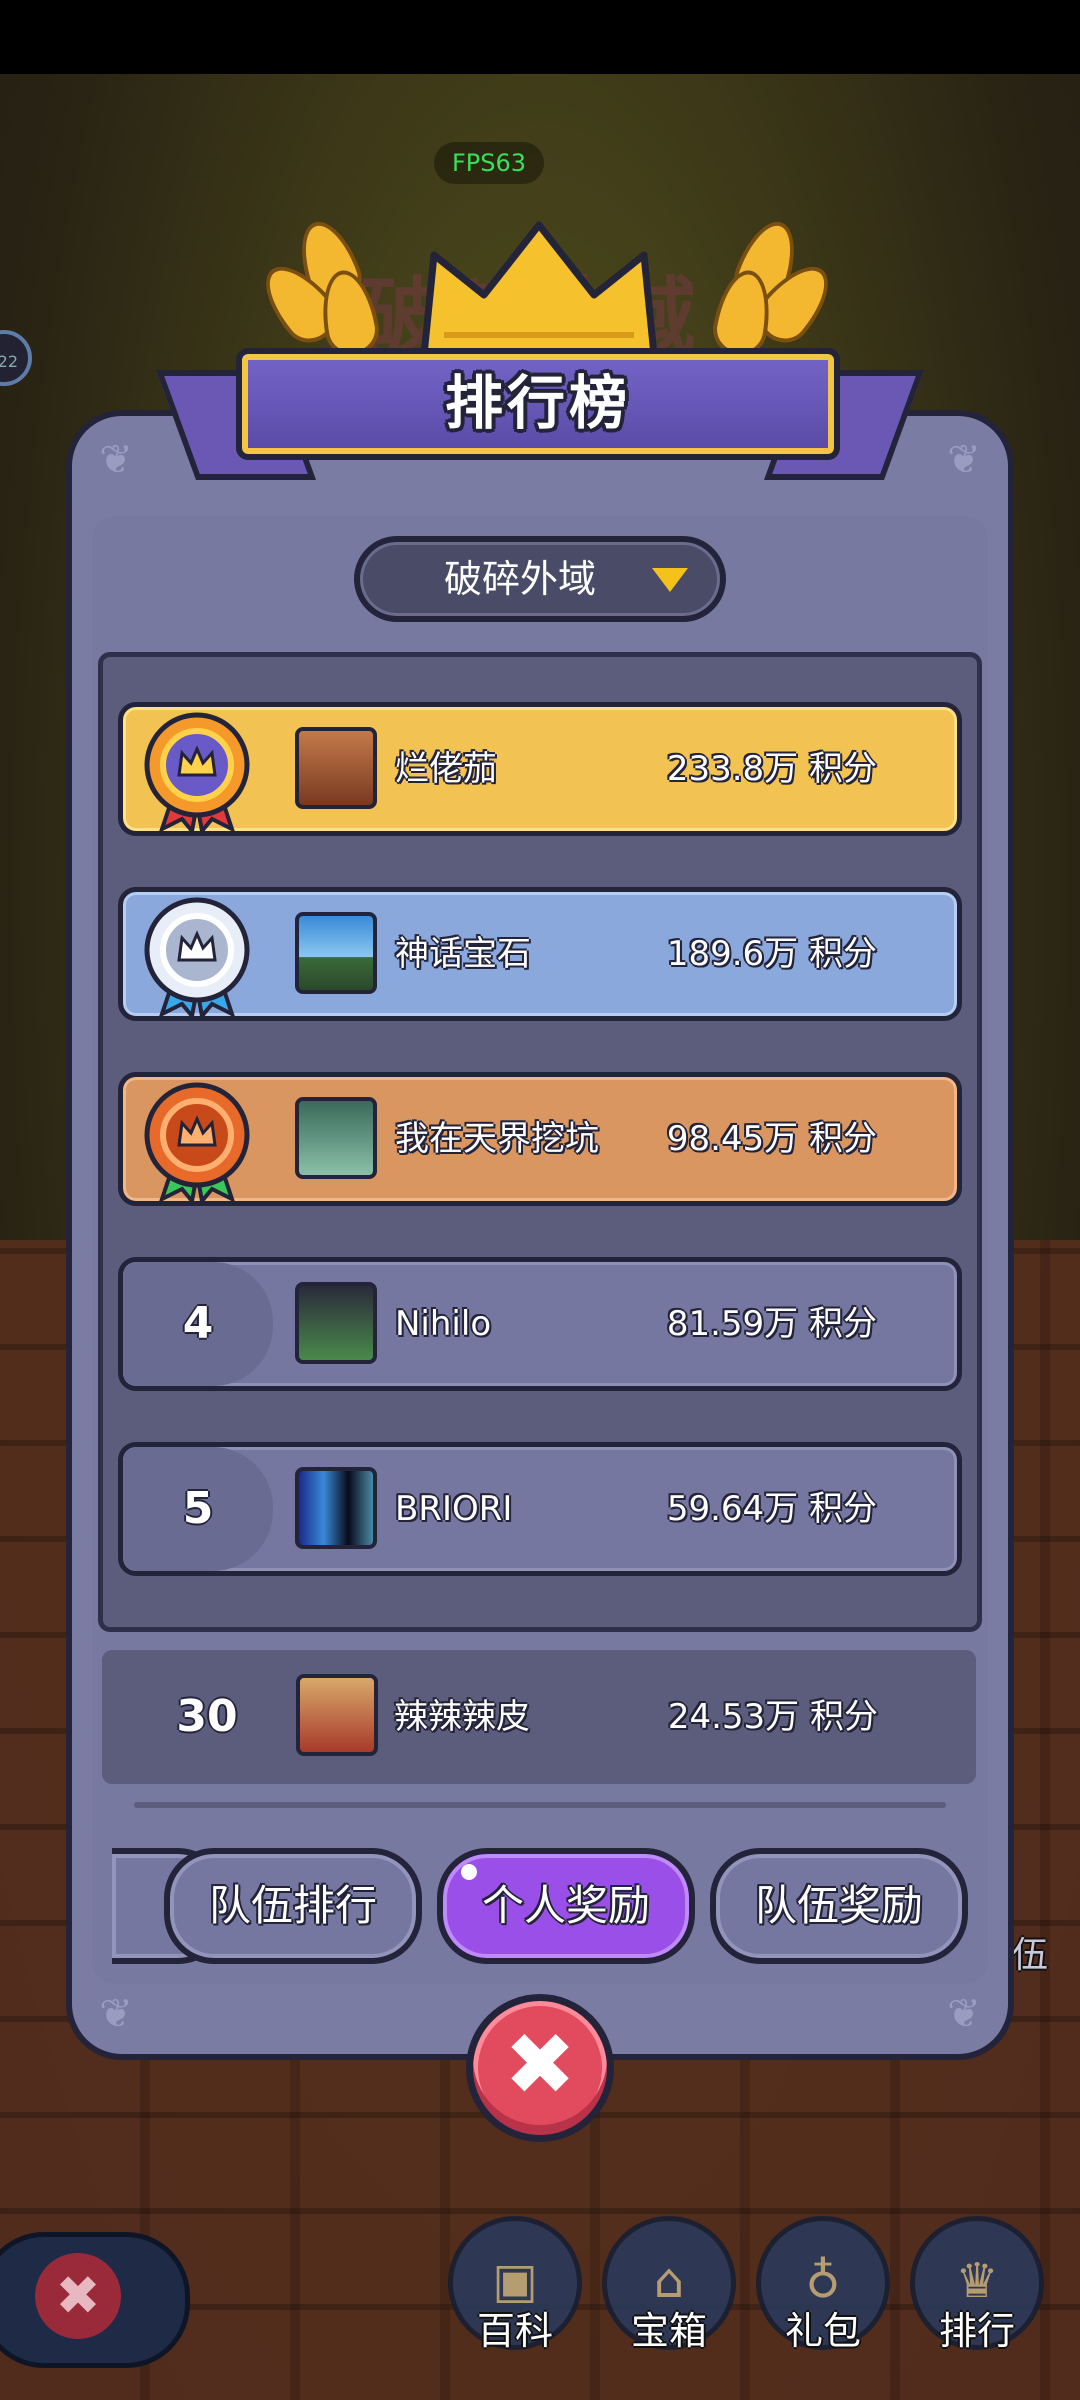 The height and width of the screenshot is (2400, 1080). What do you see at coordinates (540, 769) in the screenshot?
I see `ranking-row: 烂佬茄 233.8万 积分` at bounding box center [540, 769].